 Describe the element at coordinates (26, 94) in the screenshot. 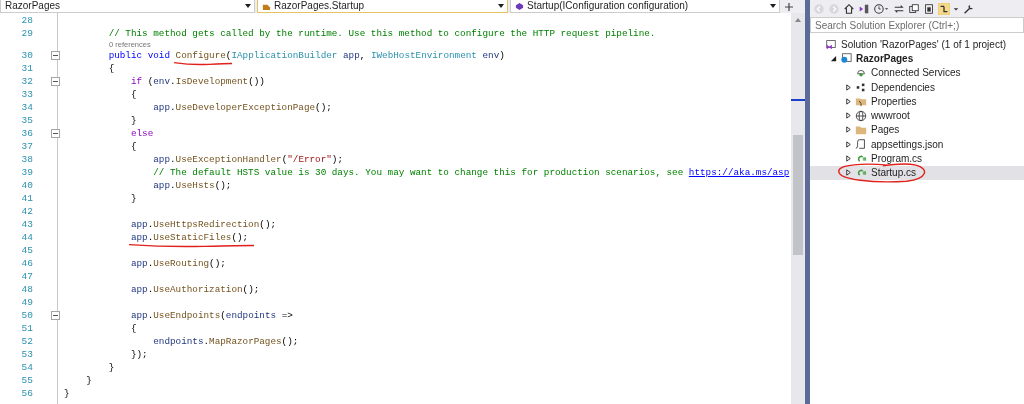

I see `line-number: 33` at that location.